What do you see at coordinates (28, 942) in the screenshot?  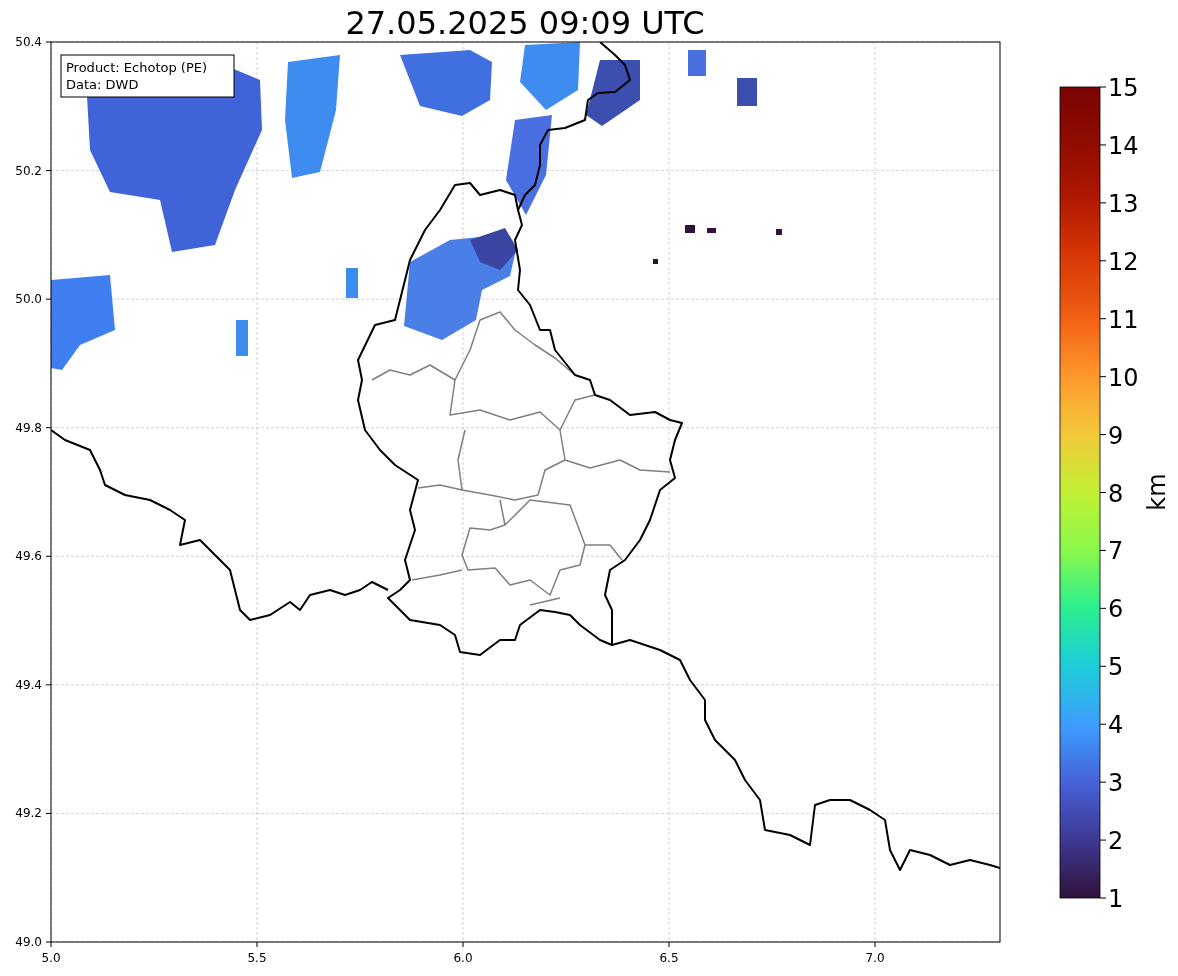 I see `axis-tick-label: 49.0` at bounding box center [28, 942].